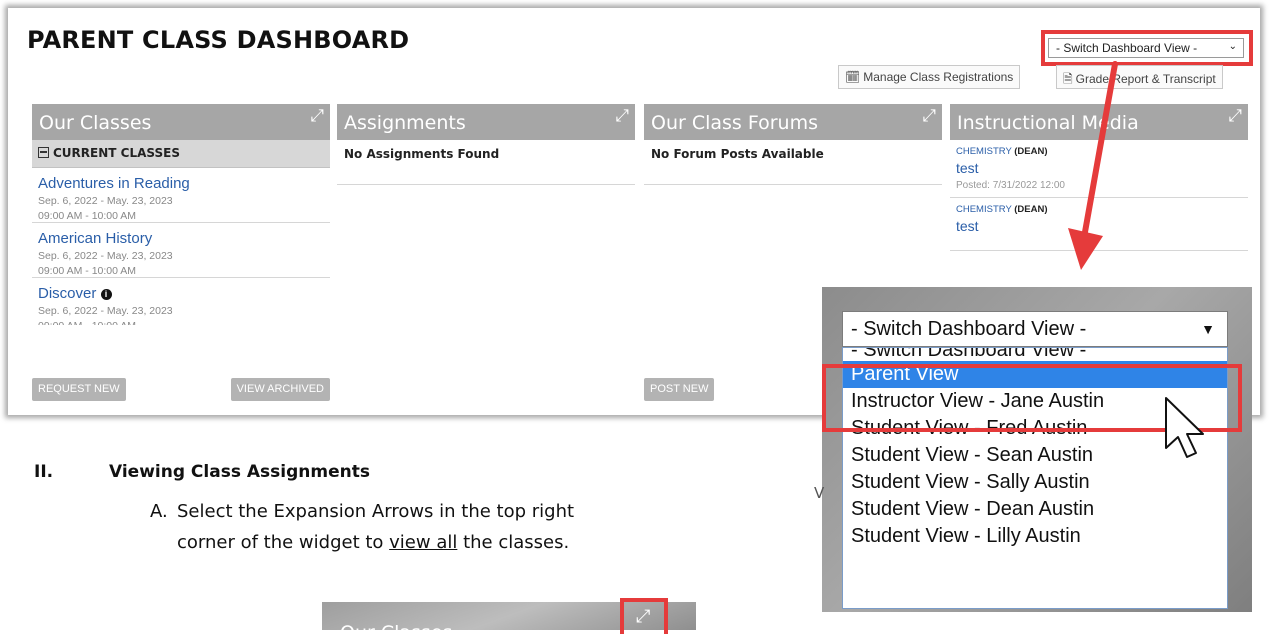 The width and height of the screenshot is (1270, 644). Describe the element at coordinates (969, 329) in the screenshot. I see `zoom-select-value: - Switch Dashboard View -` at that location.